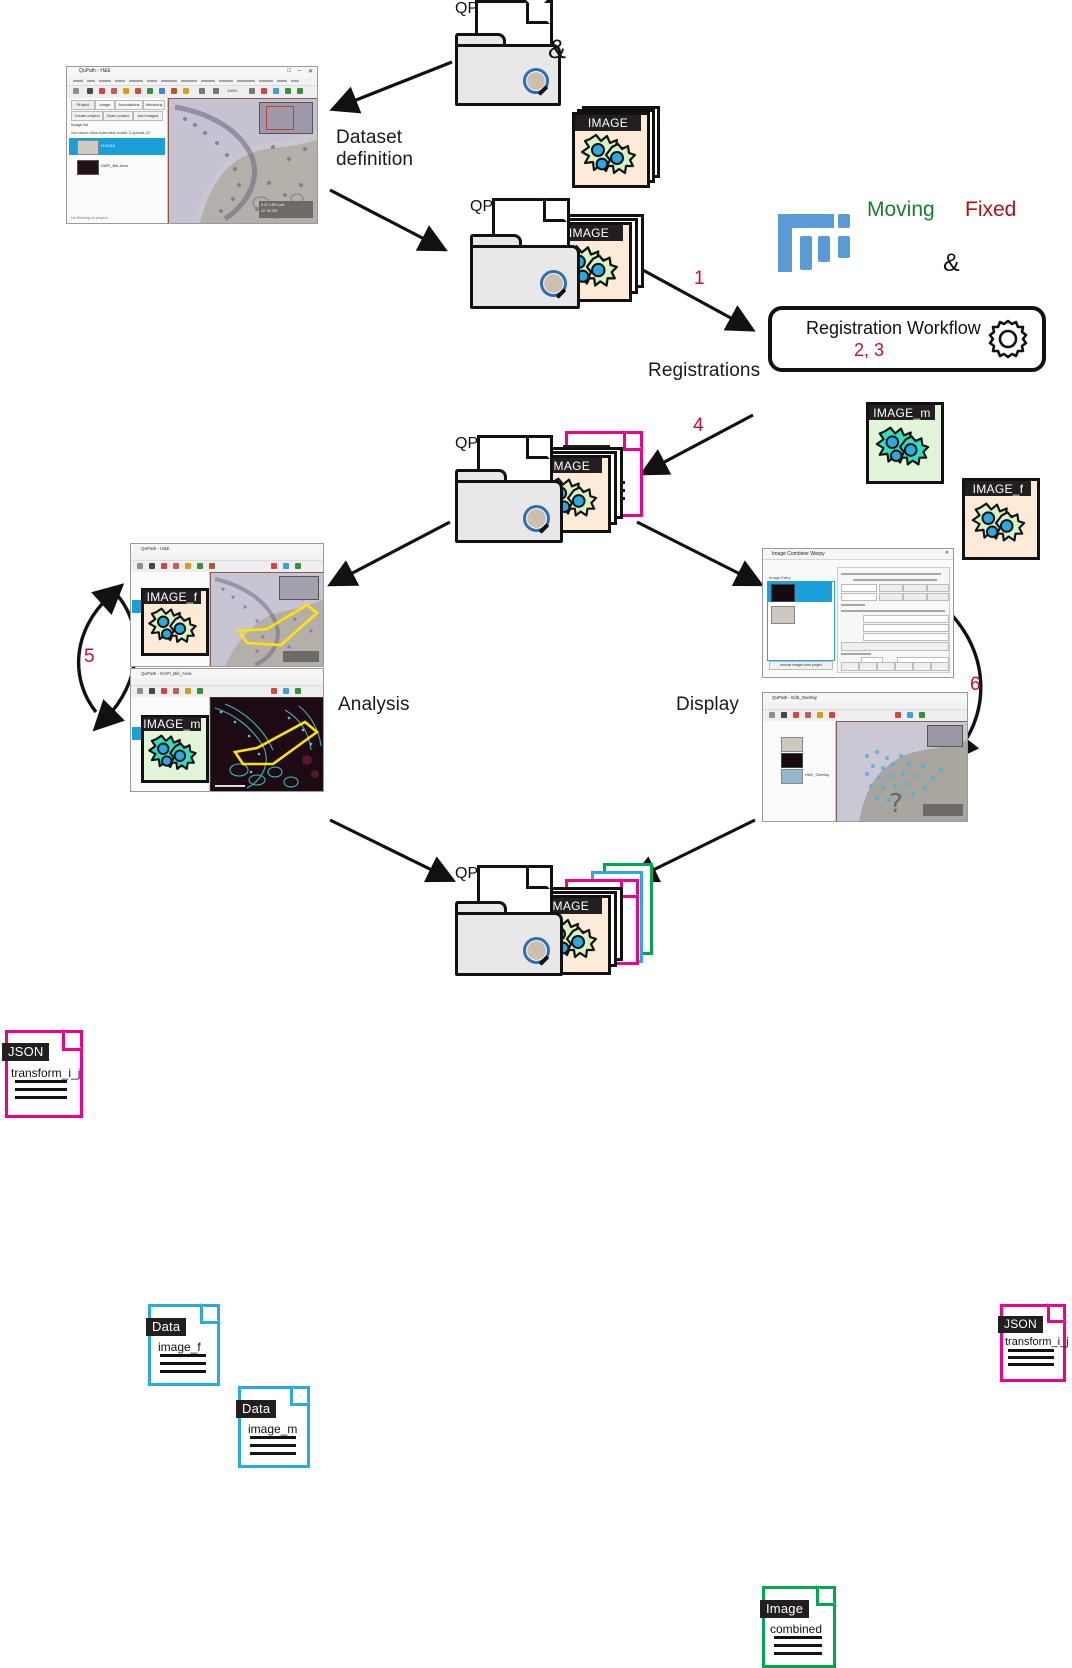 Image resolution: width=1072 pixels, height=1668 pixels. What do you see at coordinates (289, 71) in the screenshot?
I see `window-max-icon: □` at bounding box center [289, 71].